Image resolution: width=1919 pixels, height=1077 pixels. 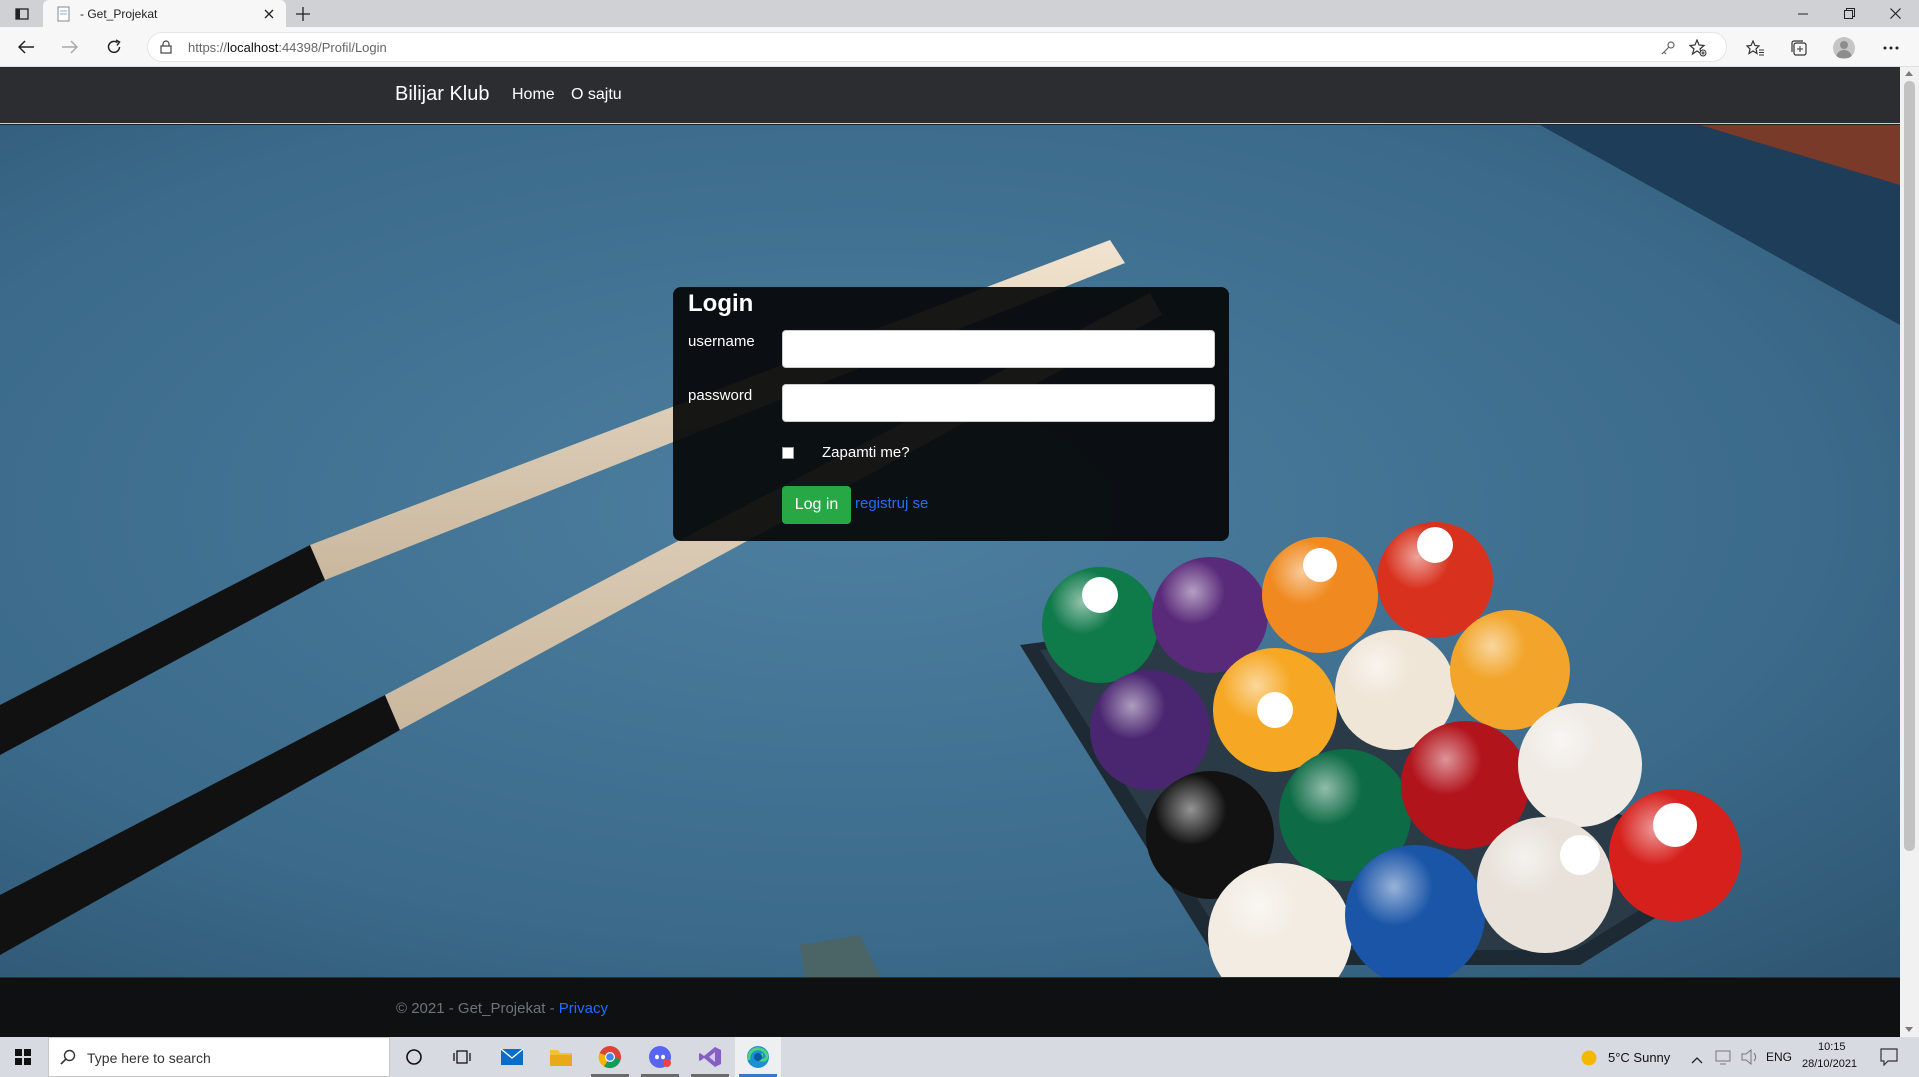 I want to click on file-explorer-icon, so click(x=561, y=1057).